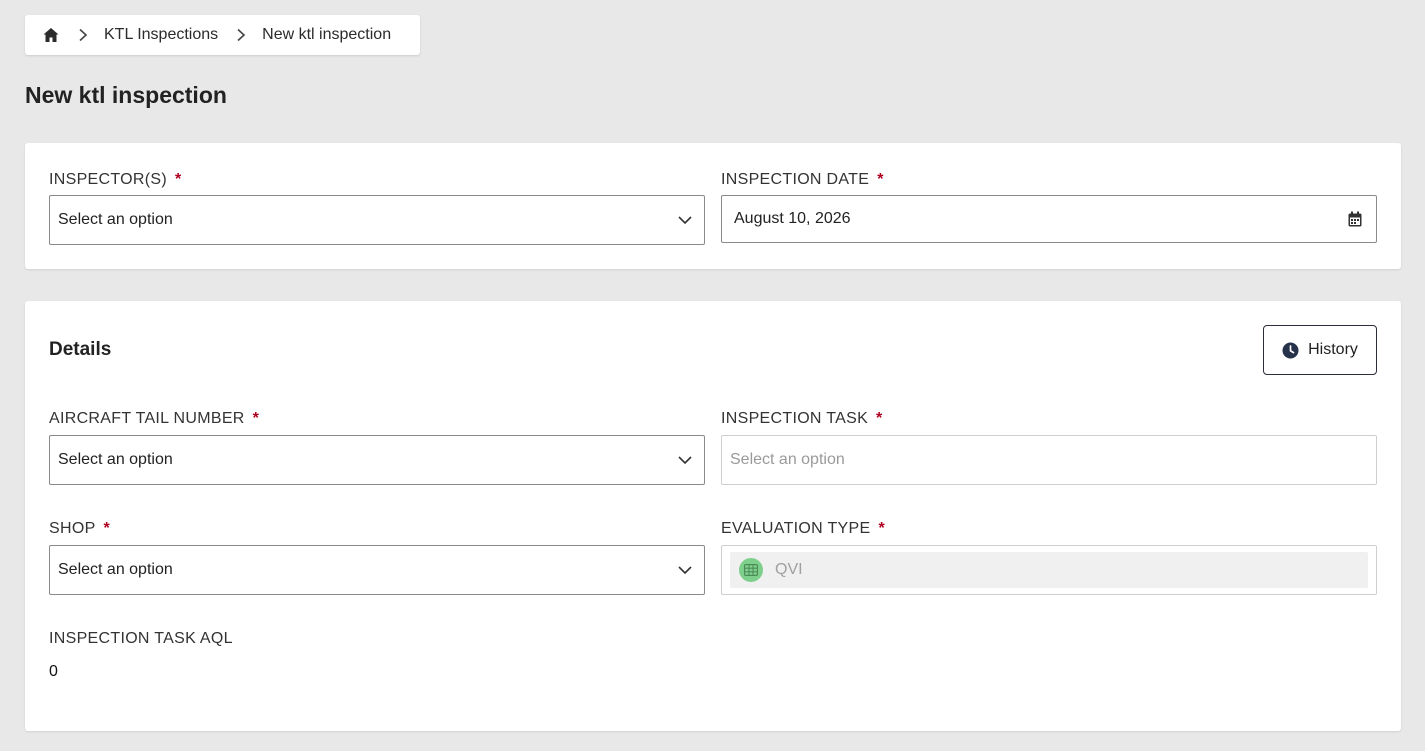 The height and width of the screenshot is (751, 1425). I want to click on inspectors-label: INSPECTOR(S) *, so click(115, 180).